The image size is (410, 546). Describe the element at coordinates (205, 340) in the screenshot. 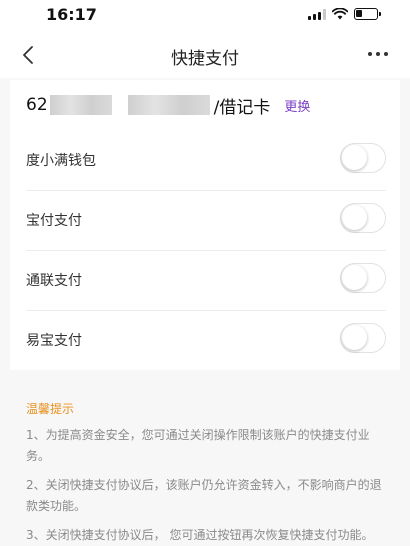

I see `list-item-payment-method: 易宝支付` at that location.